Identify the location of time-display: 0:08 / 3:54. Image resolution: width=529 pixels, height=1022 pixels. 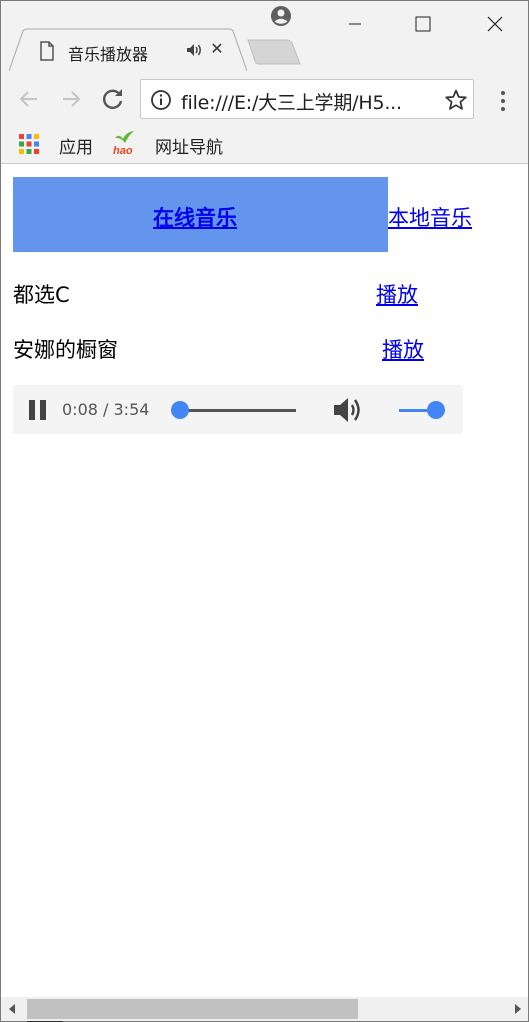
(106, 409).